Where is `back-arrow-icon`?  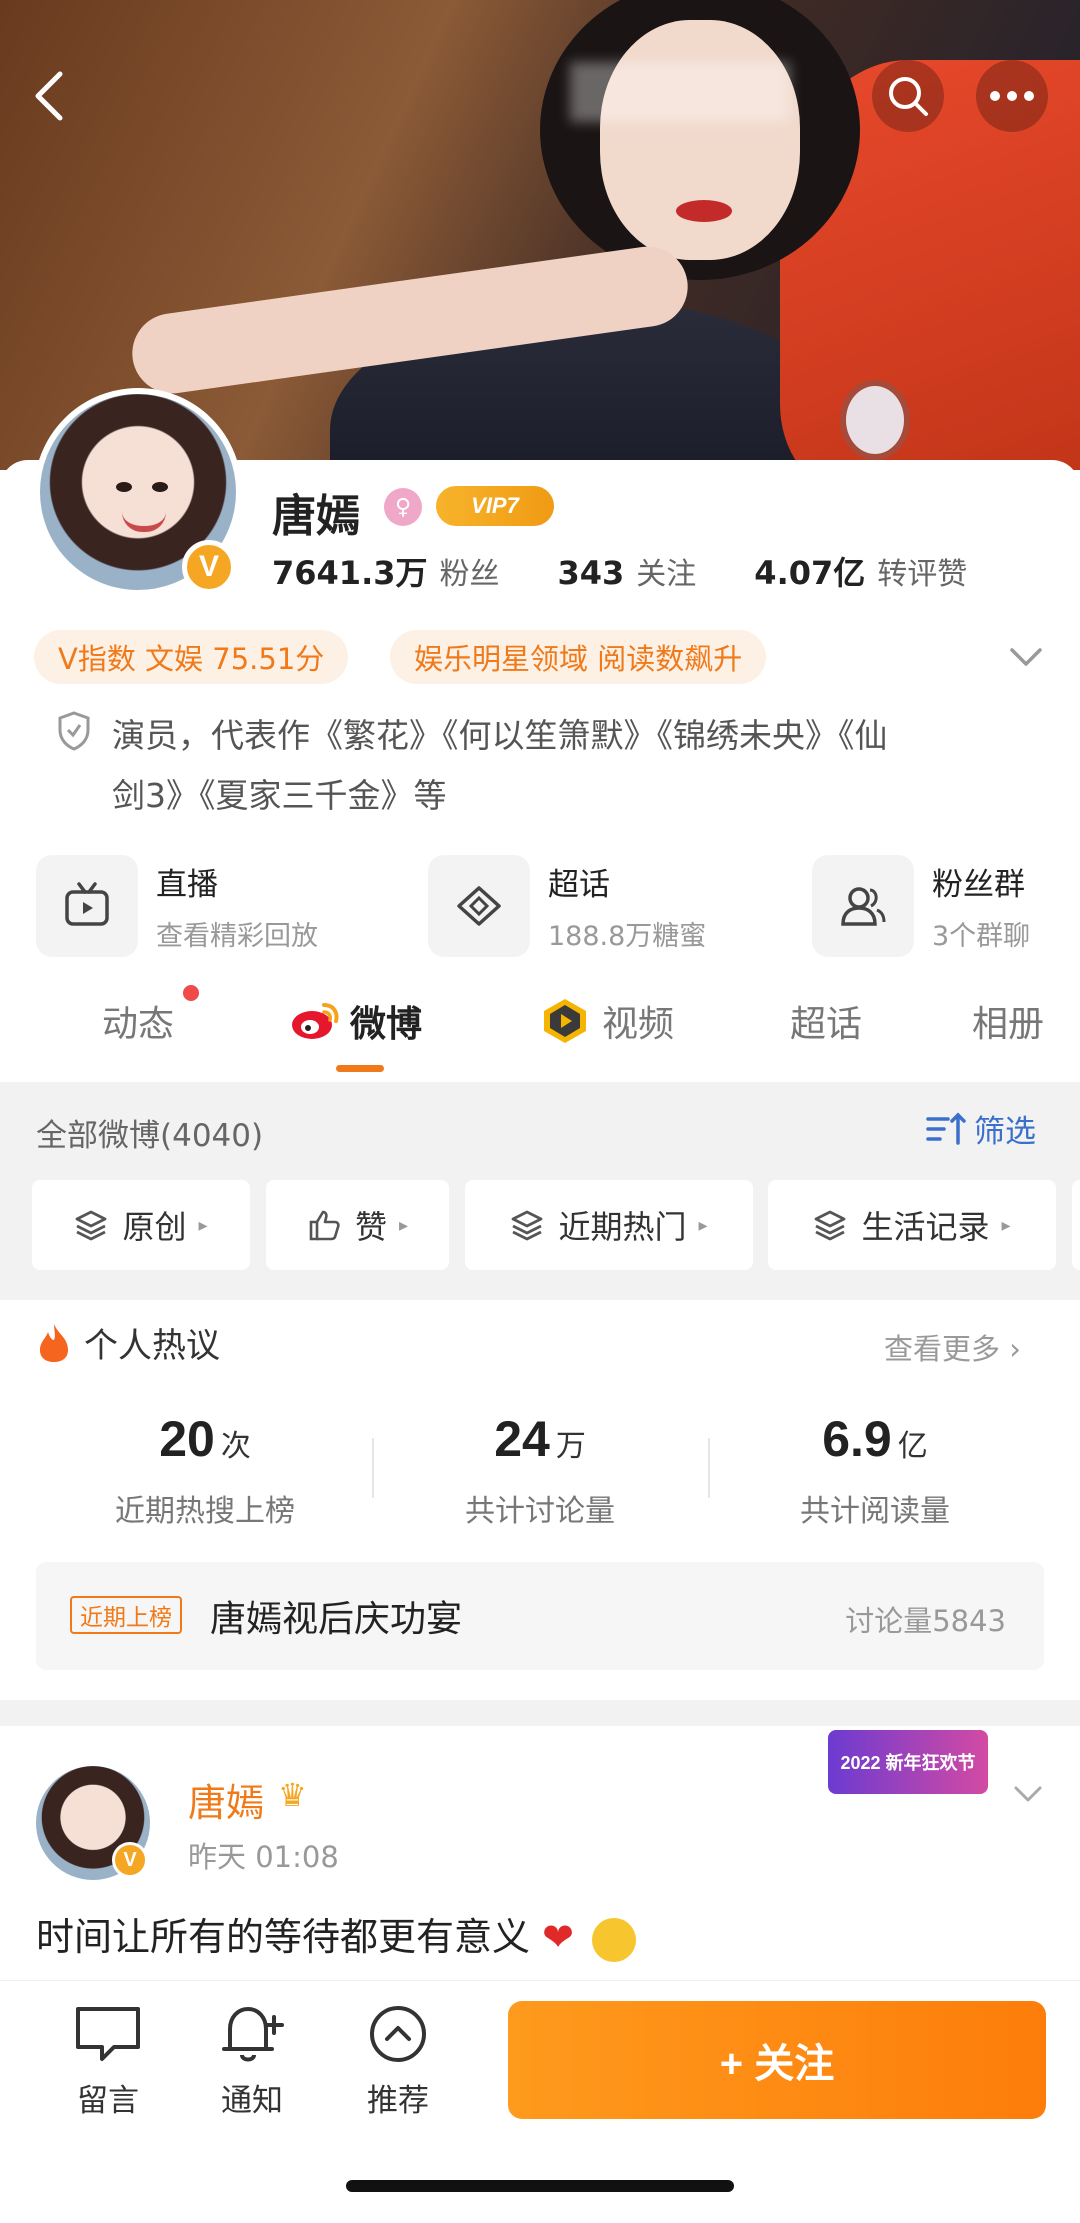
back-arrow-icon is located at coordinates (49, 96).